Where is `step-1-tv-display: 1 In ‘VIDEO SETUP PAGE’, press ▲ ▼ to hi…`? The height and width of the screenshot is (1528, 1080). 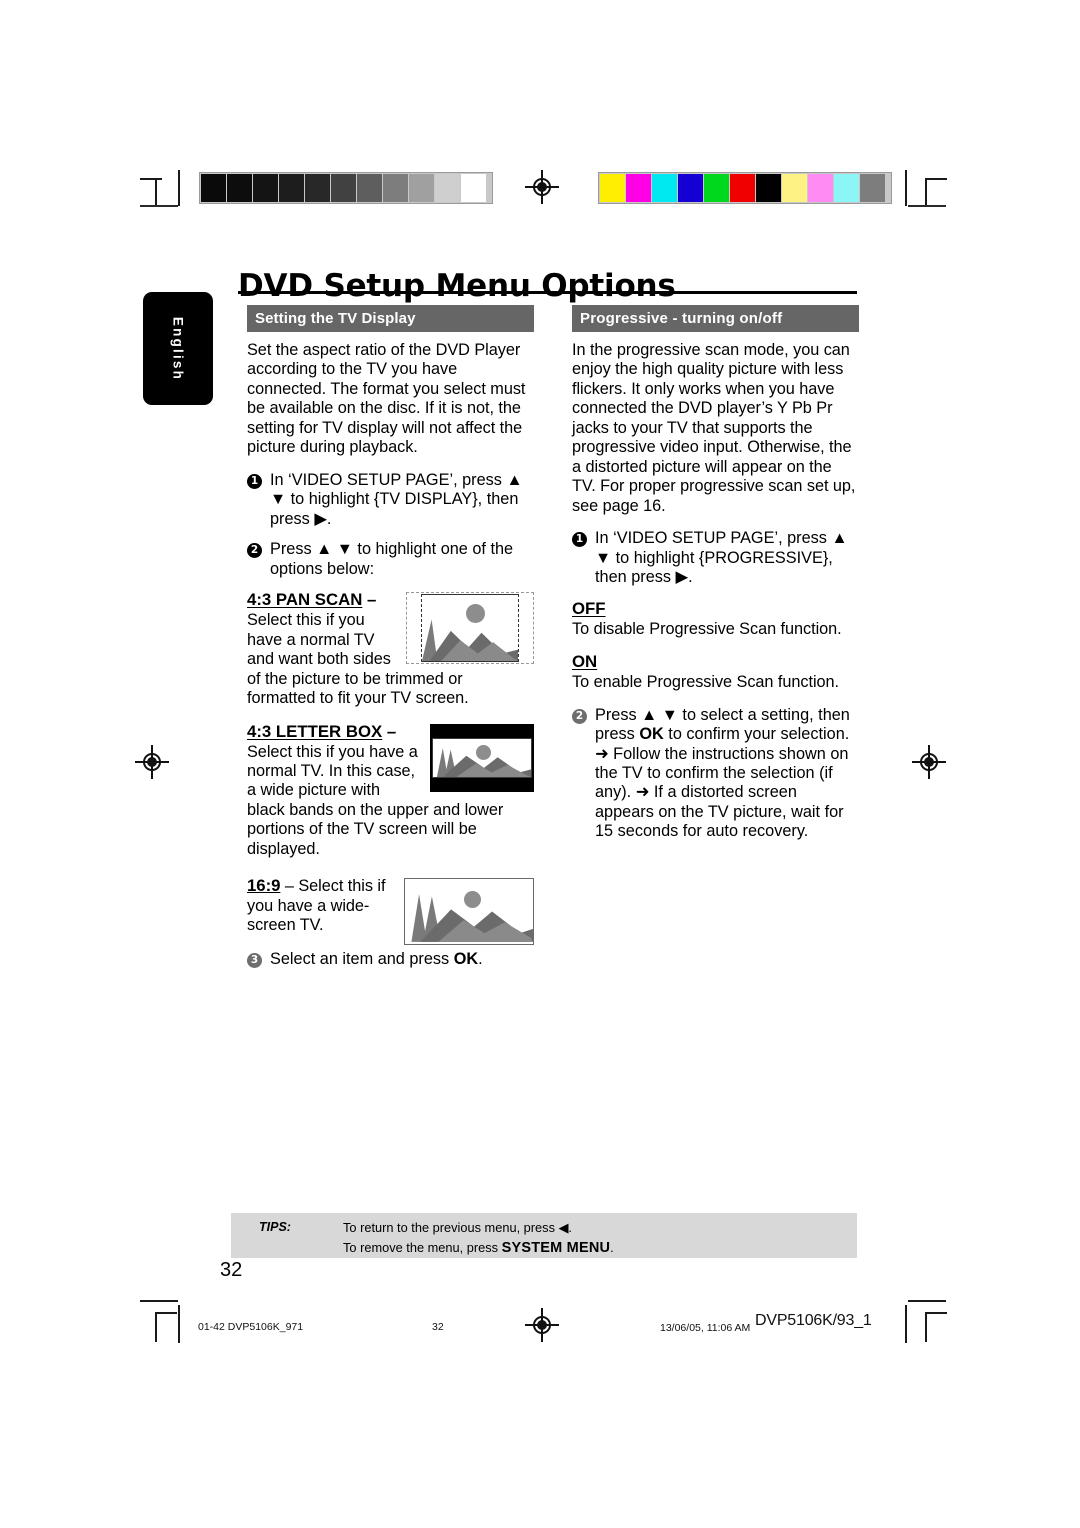
step-1-tv-display: 1 In ‘VIDEO SETUP PAGE’, press ▲ ▼ to hi… is located at coordinates (390, 500).